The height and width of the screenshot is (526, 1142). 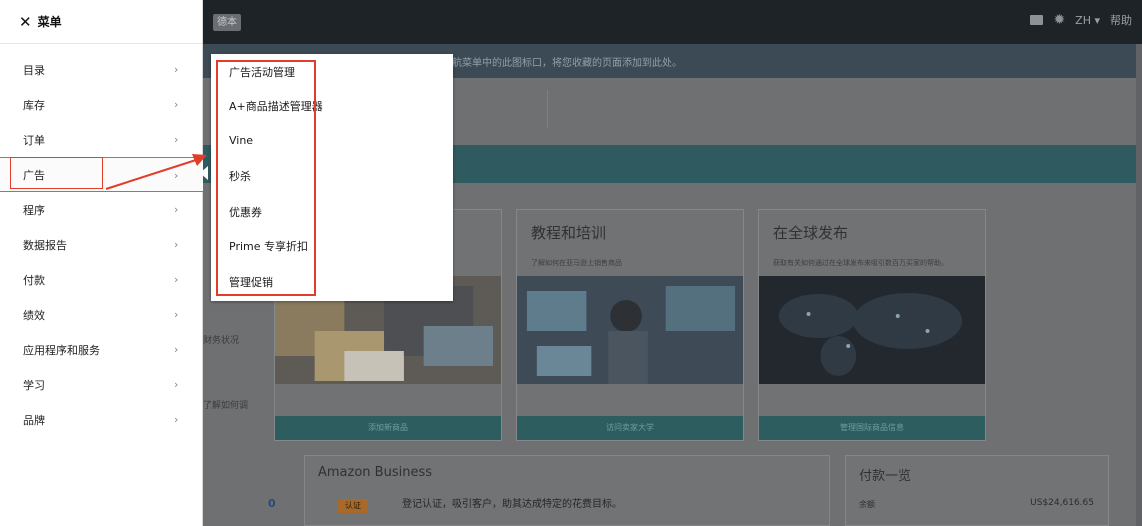 What do you see at coordinates (101, 279) in the screenshot?
I see `menu-item-payments: 付款 ›` at bounding box center [101, 279].